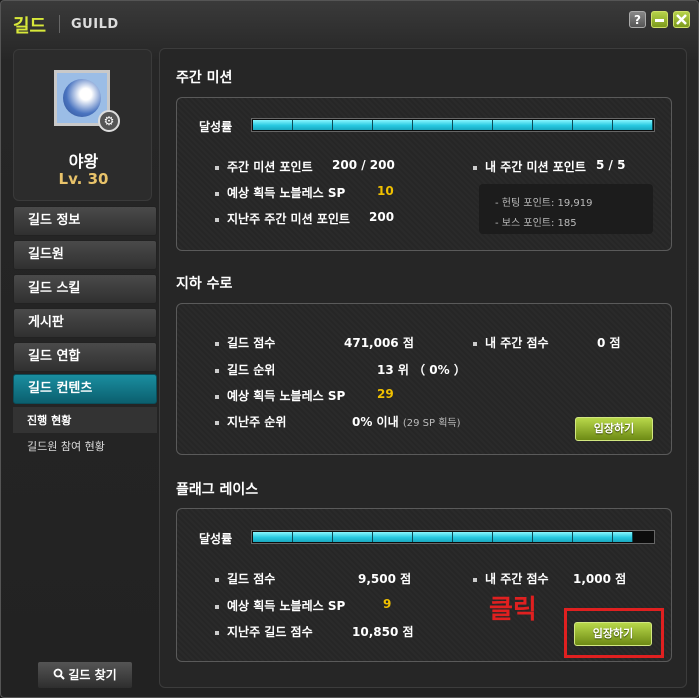  I want to click on weekly-progress-bar, so click(453, 125).